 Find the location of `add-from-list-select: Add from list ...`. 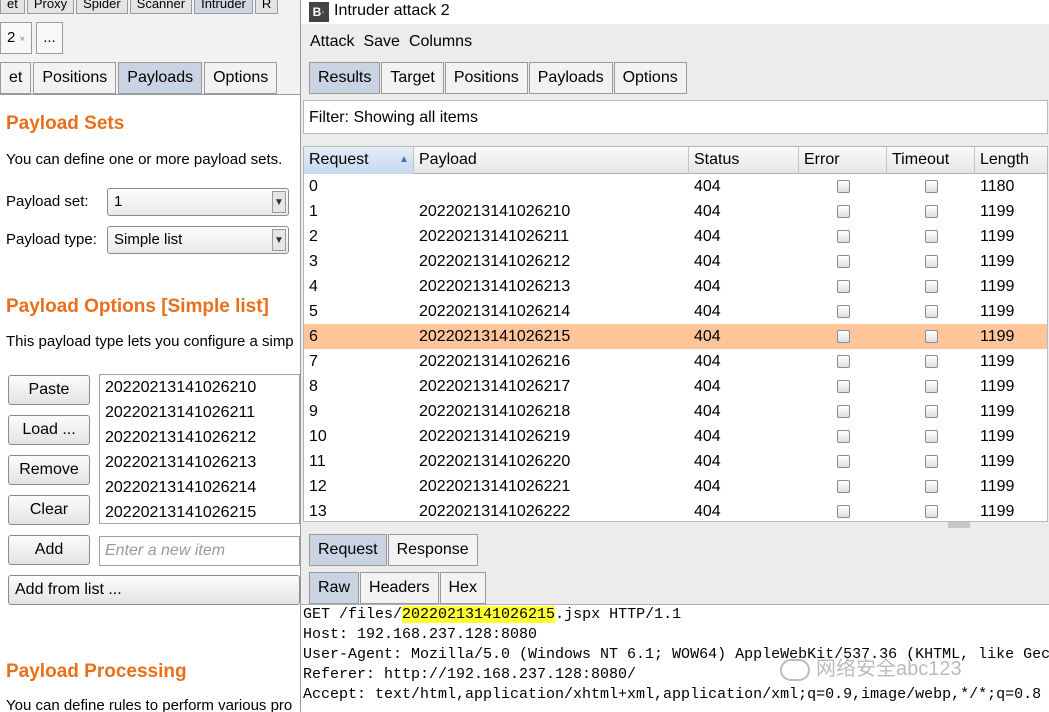

add-from-list-select: Add from list ... is located at coordinates (154, 590).